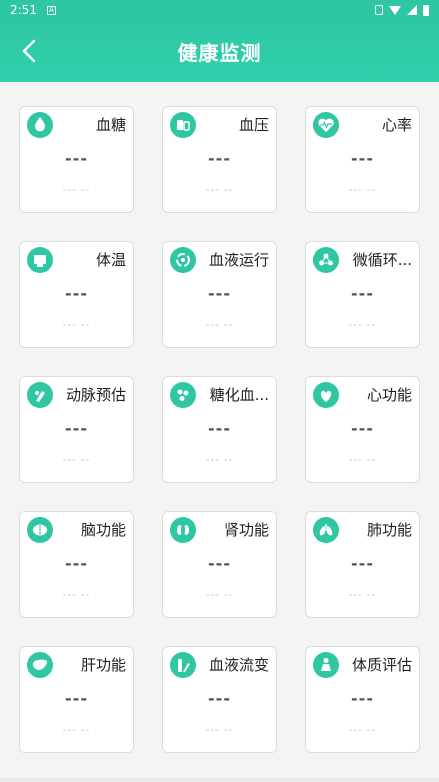 The width and height of the screenshot is (439, 782). Describe the element at coordinates (238, 665) in the screenshot. I see `card-title: 血液流变` at that location.